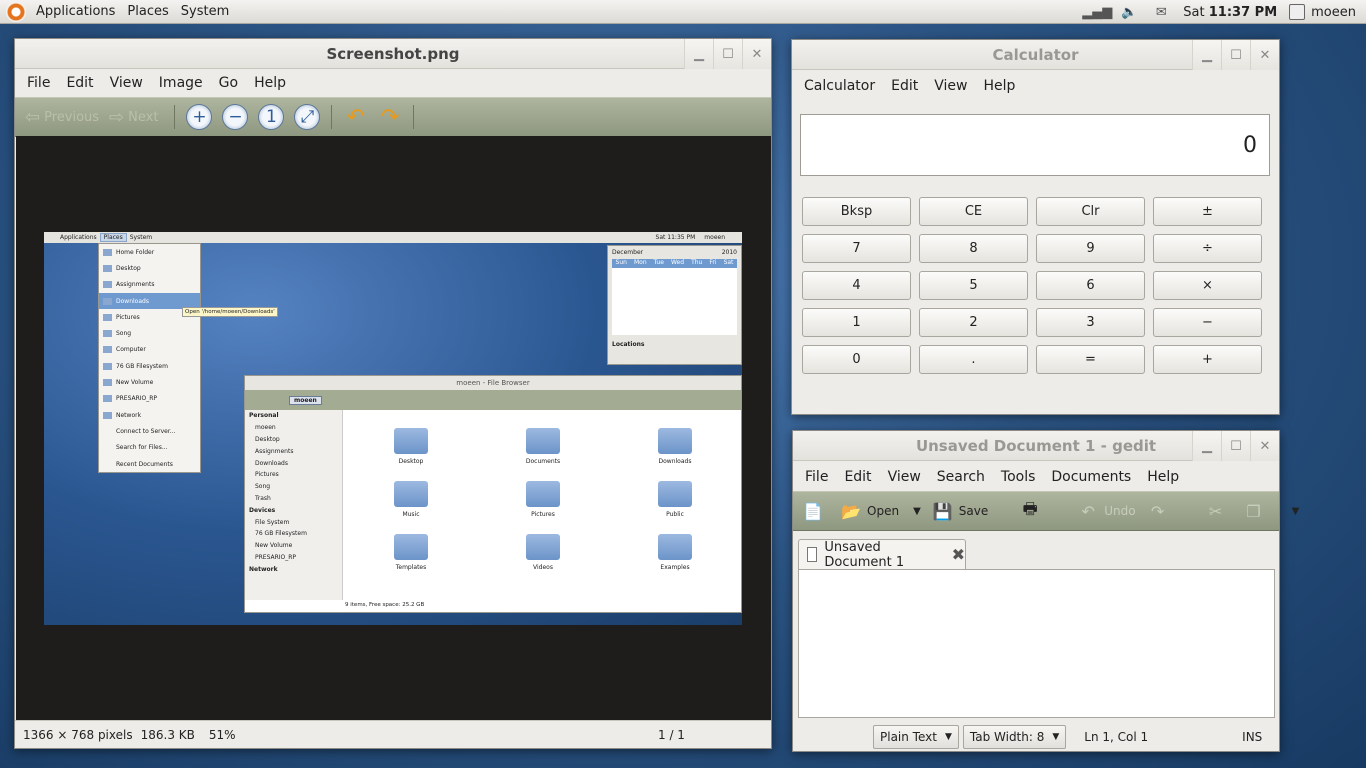 The height and width of the screenshot is (768, 1366). Describe the element at coordinates (958, 554) in the screenshot. I see `close-tab-icon: ✖` at that location.